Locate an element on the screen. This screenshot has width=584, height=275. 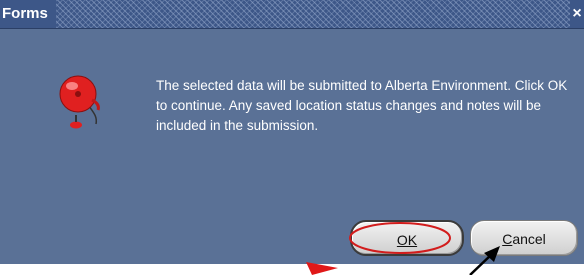
cancel-button-mnemonic: C is located at coordinates (507, 239).